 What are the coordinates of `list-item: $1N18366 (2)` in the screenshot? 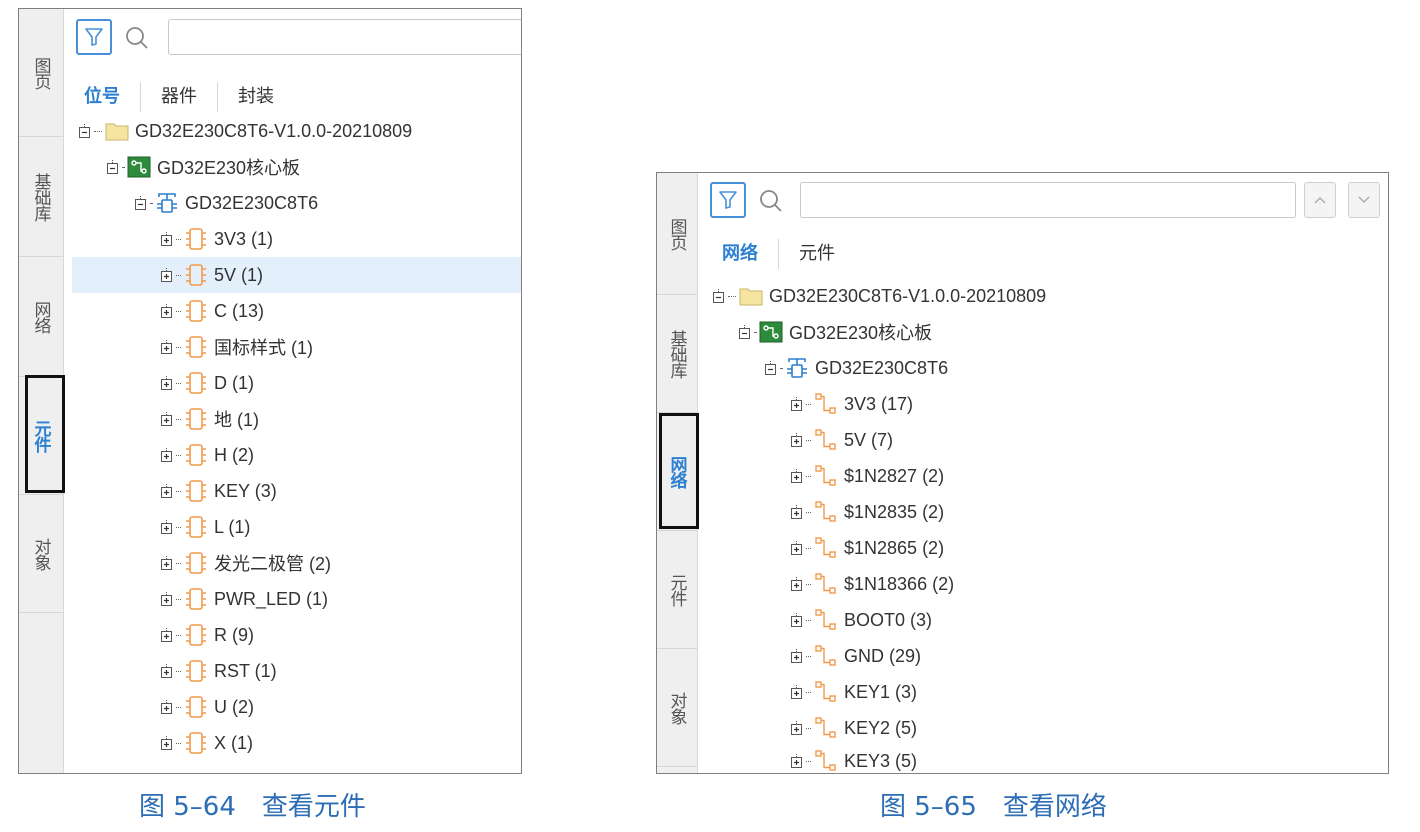 It's located at (1089, 584).